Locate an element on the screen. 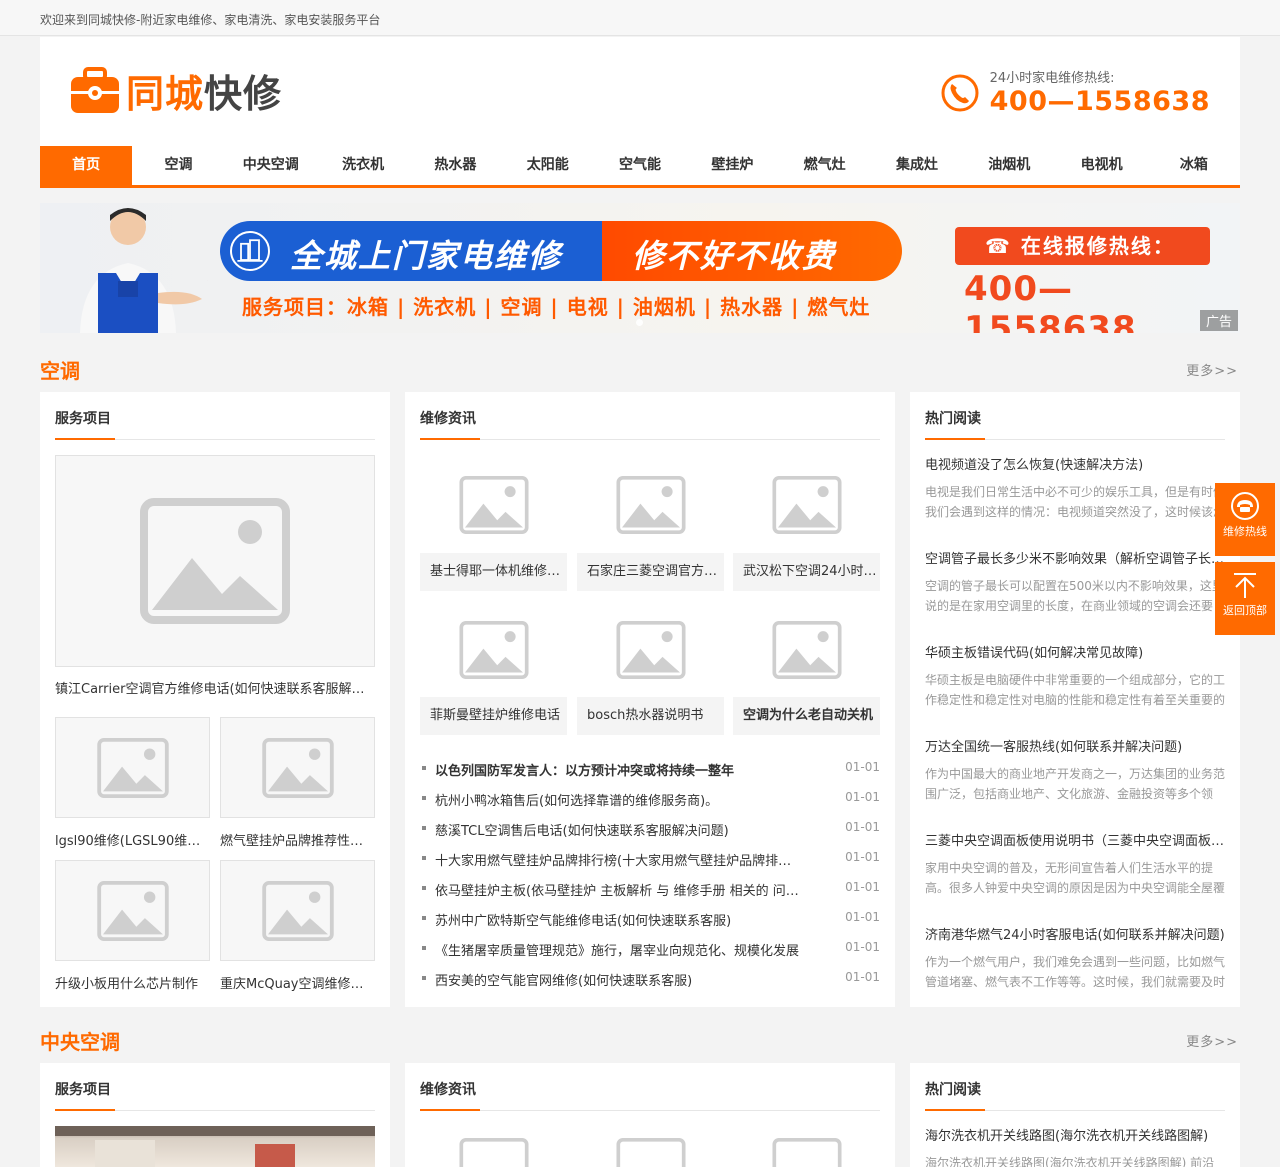 The width and height of the screenshot is (1280, 1167). float-hotline-button: 维修热线 is located at coordinates (1245, 519).